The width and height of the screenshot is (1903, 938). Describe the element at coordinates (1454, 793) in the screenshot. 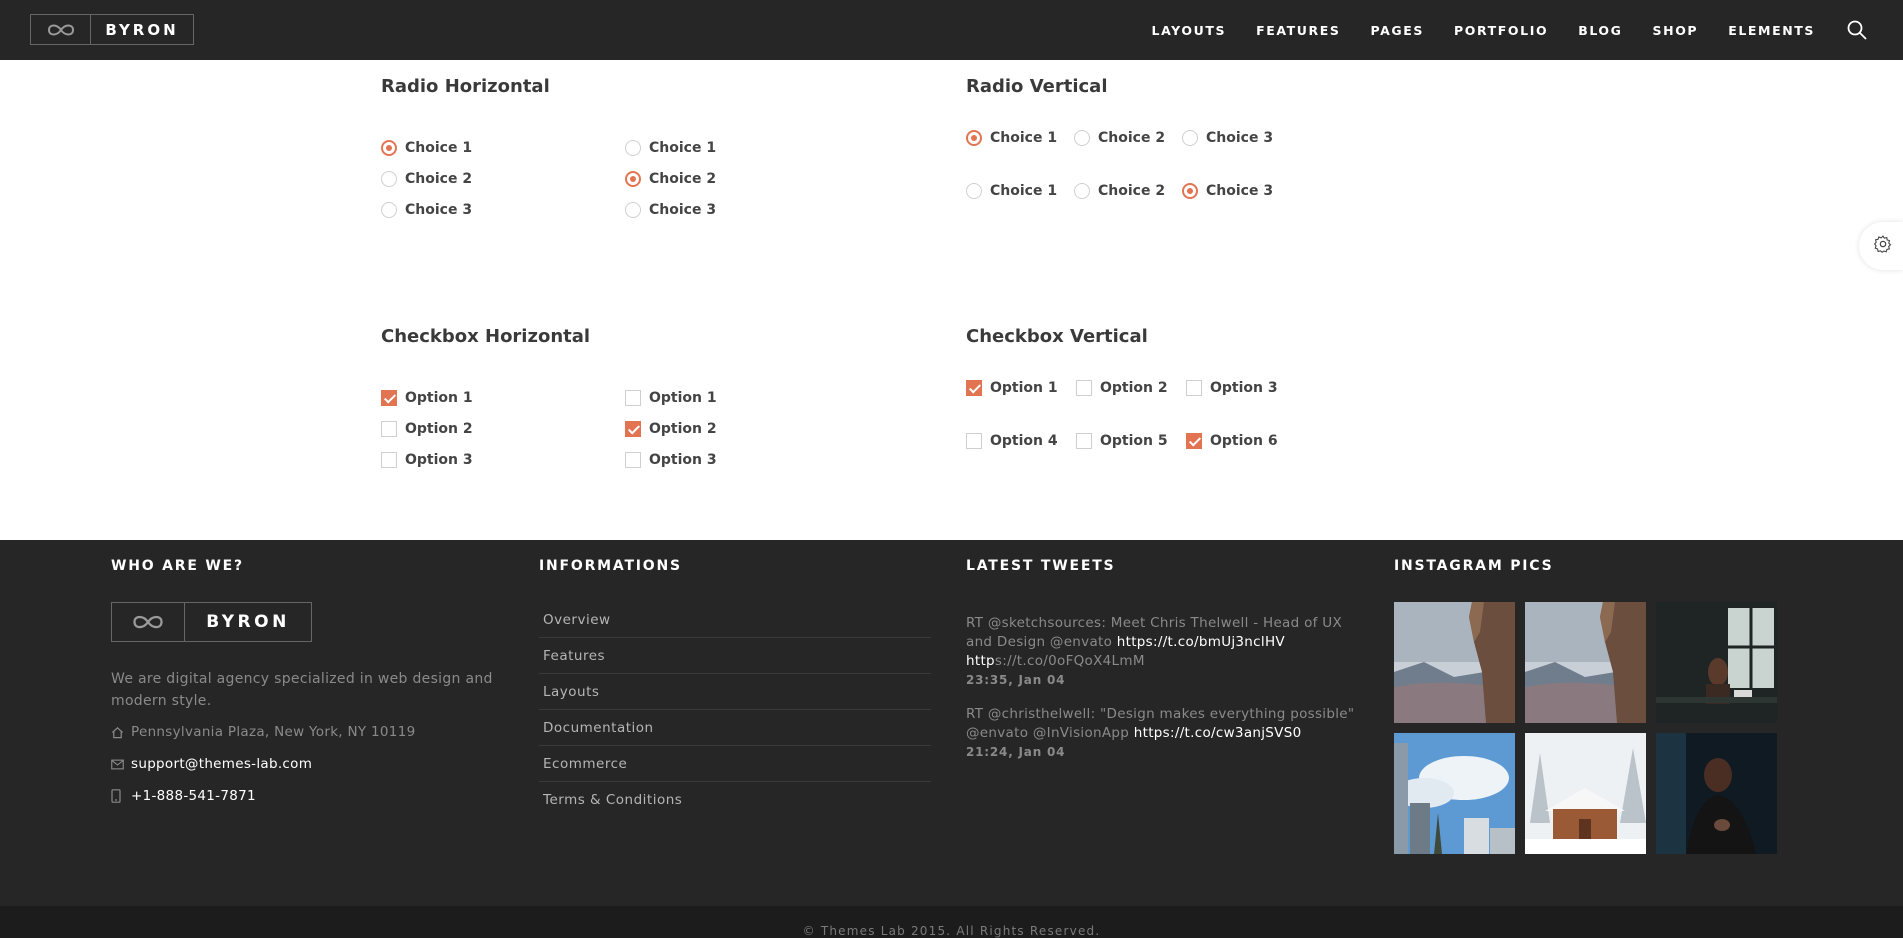

I see `instagram-pic-city-sky` at that location.